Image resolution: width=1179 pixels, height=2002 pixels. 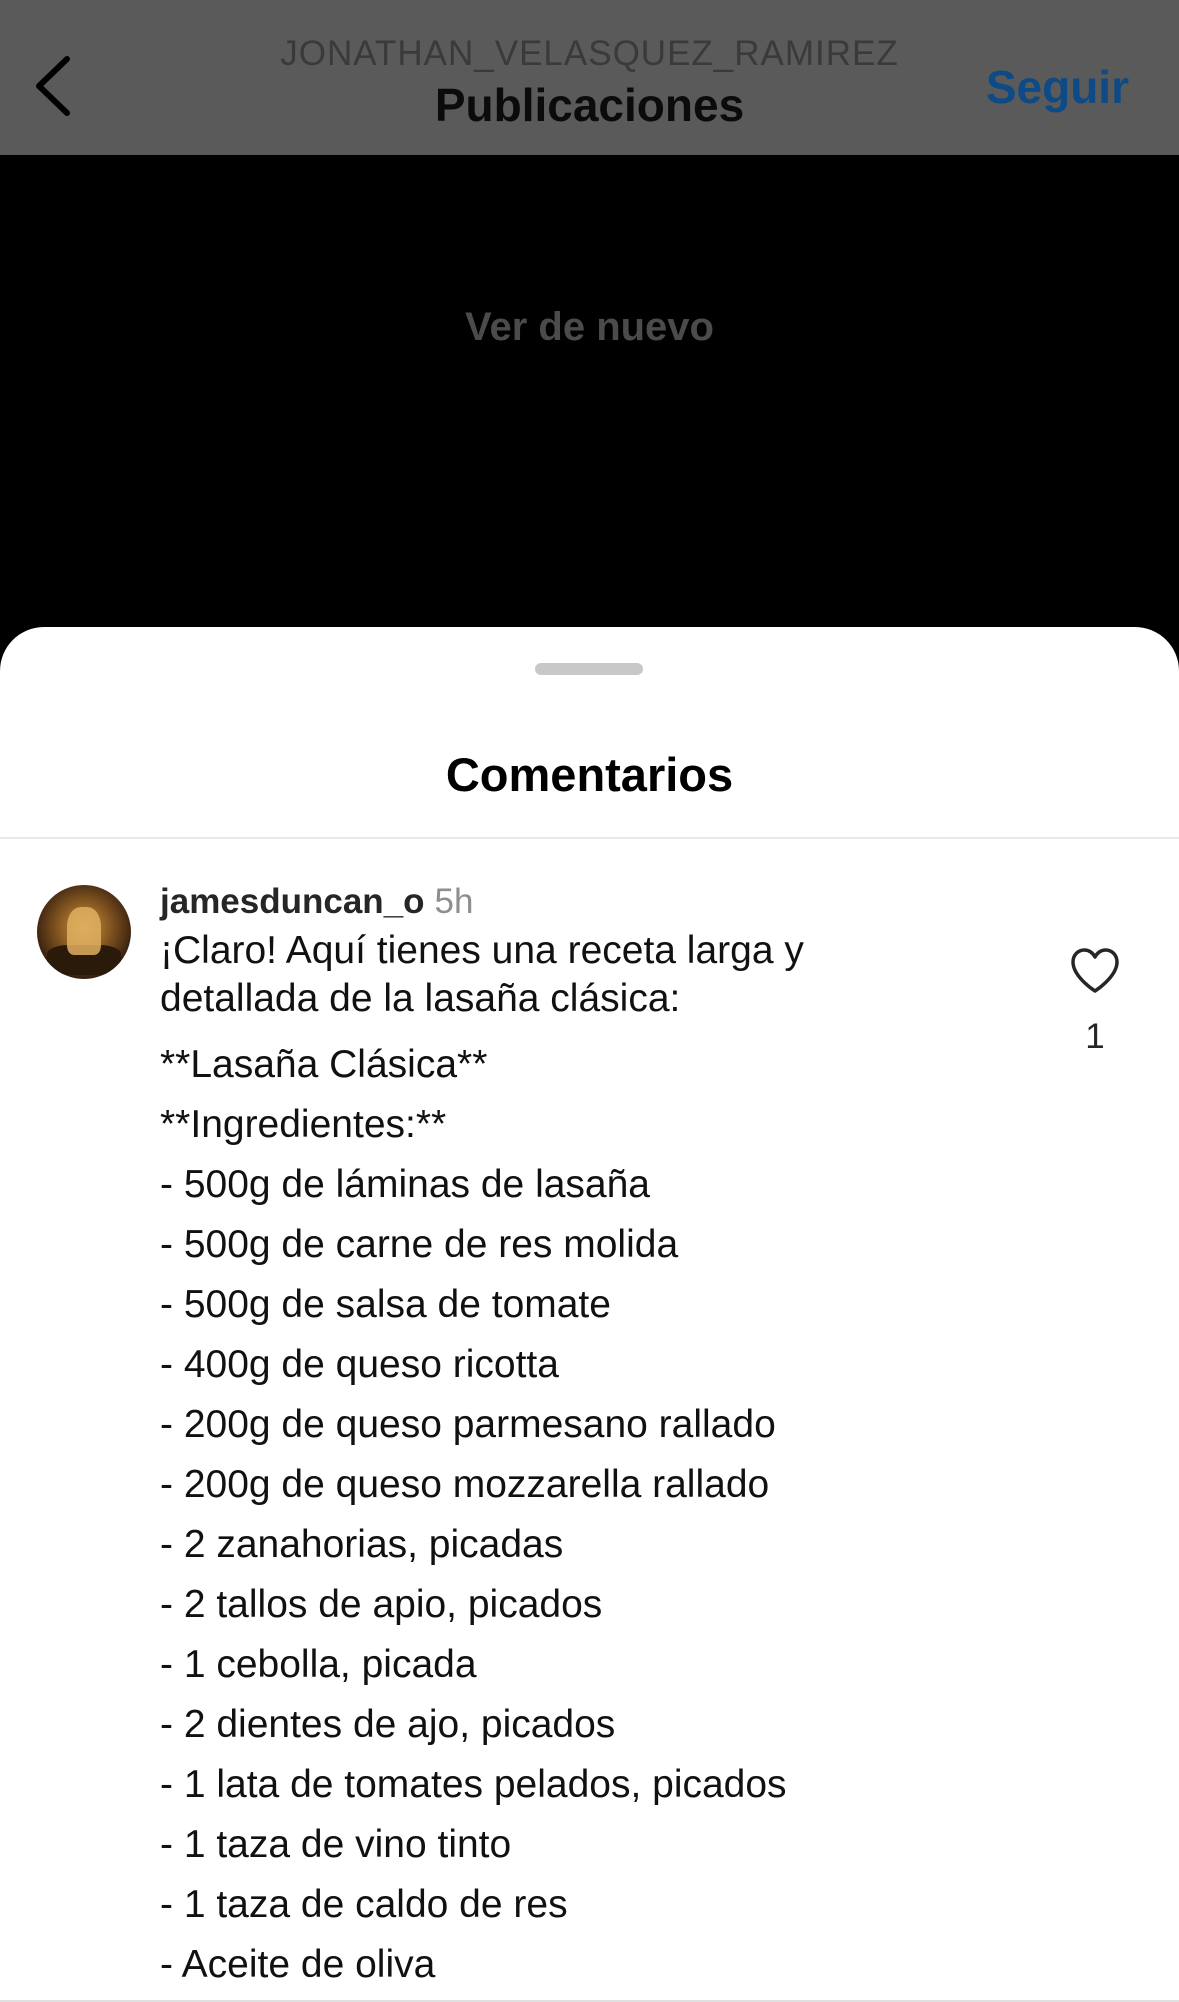 I want to click on recipe-line: - 2 dientes de ajo, picados, so click(x=388, y=1724).